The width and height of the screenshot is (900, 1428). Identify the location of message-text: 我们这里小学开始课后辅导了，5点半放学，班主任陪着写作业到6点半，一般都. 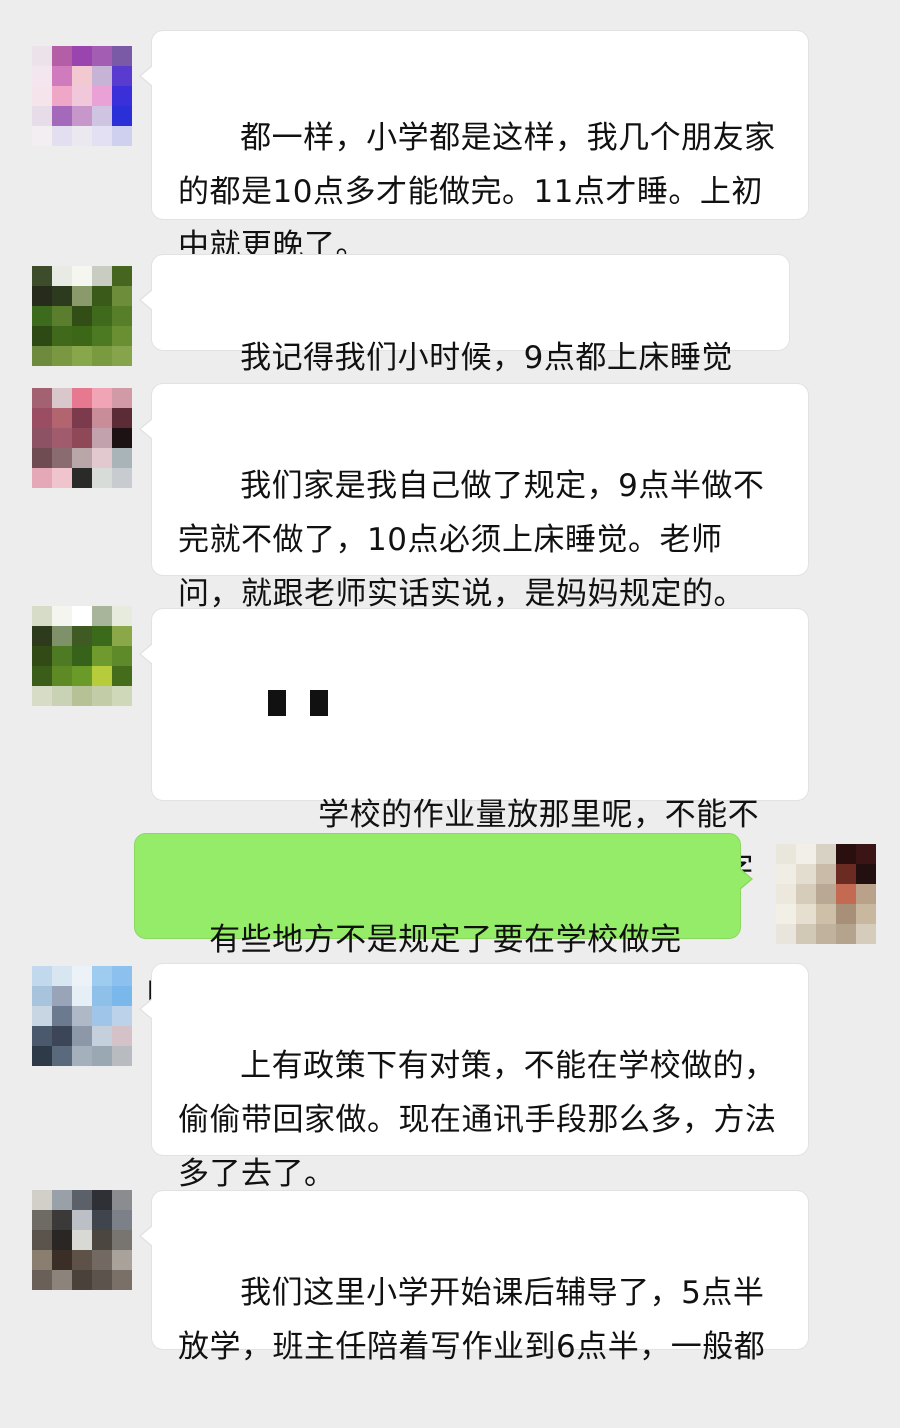
(472, 1320).